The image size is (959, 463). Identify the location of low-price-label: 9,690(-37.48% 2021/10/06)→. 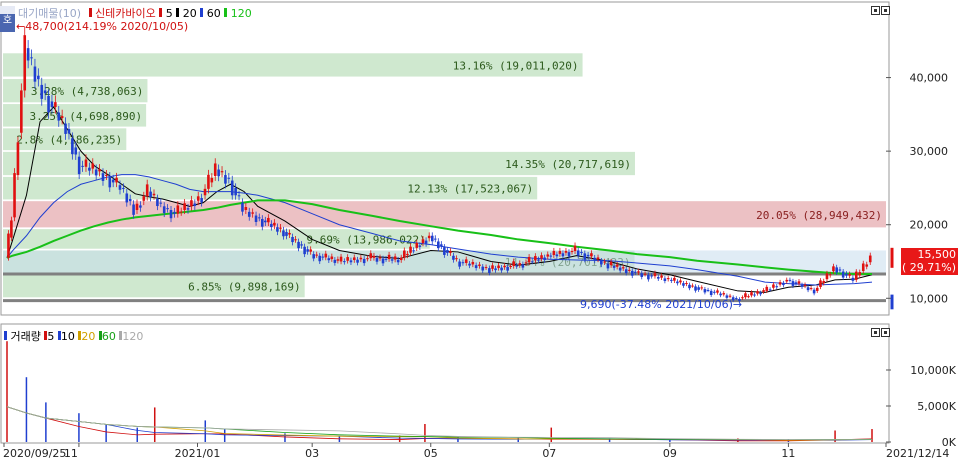
(661, 304).